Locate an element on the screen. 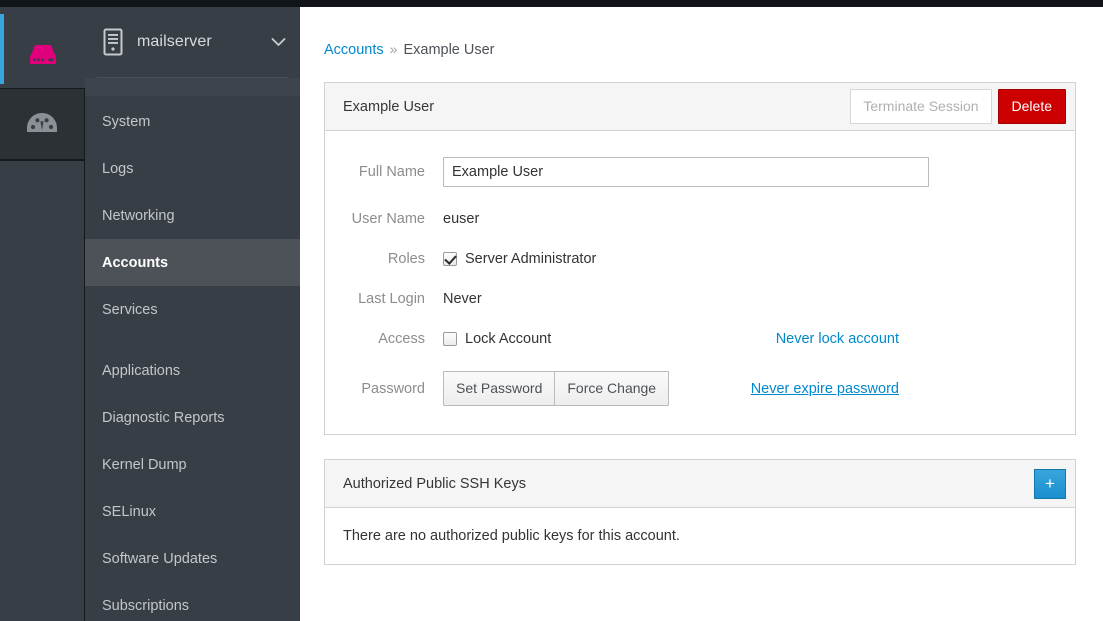 The height and width of the screenshot is (621, 1103). sidebar-item-logs: Logs is located at coordinates (192, 168).